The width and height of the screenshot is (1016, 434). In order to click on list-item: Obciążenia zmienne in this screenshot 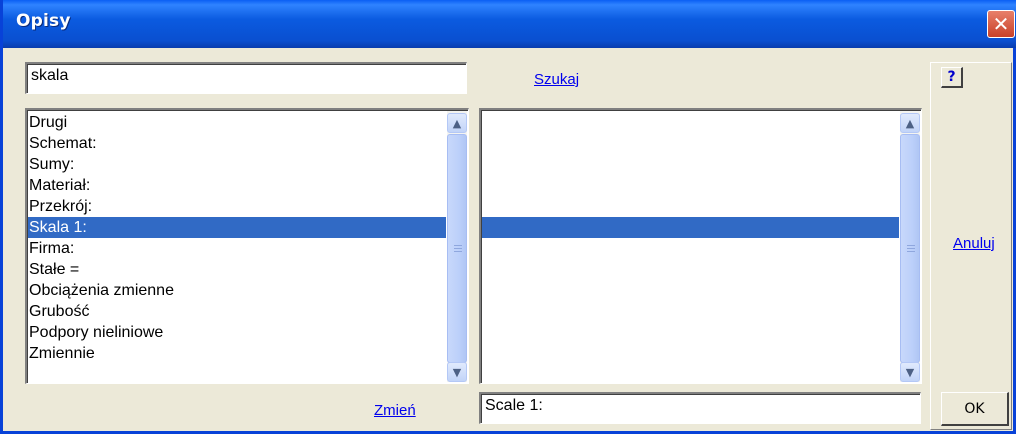, I will do `click(237, 290)`.